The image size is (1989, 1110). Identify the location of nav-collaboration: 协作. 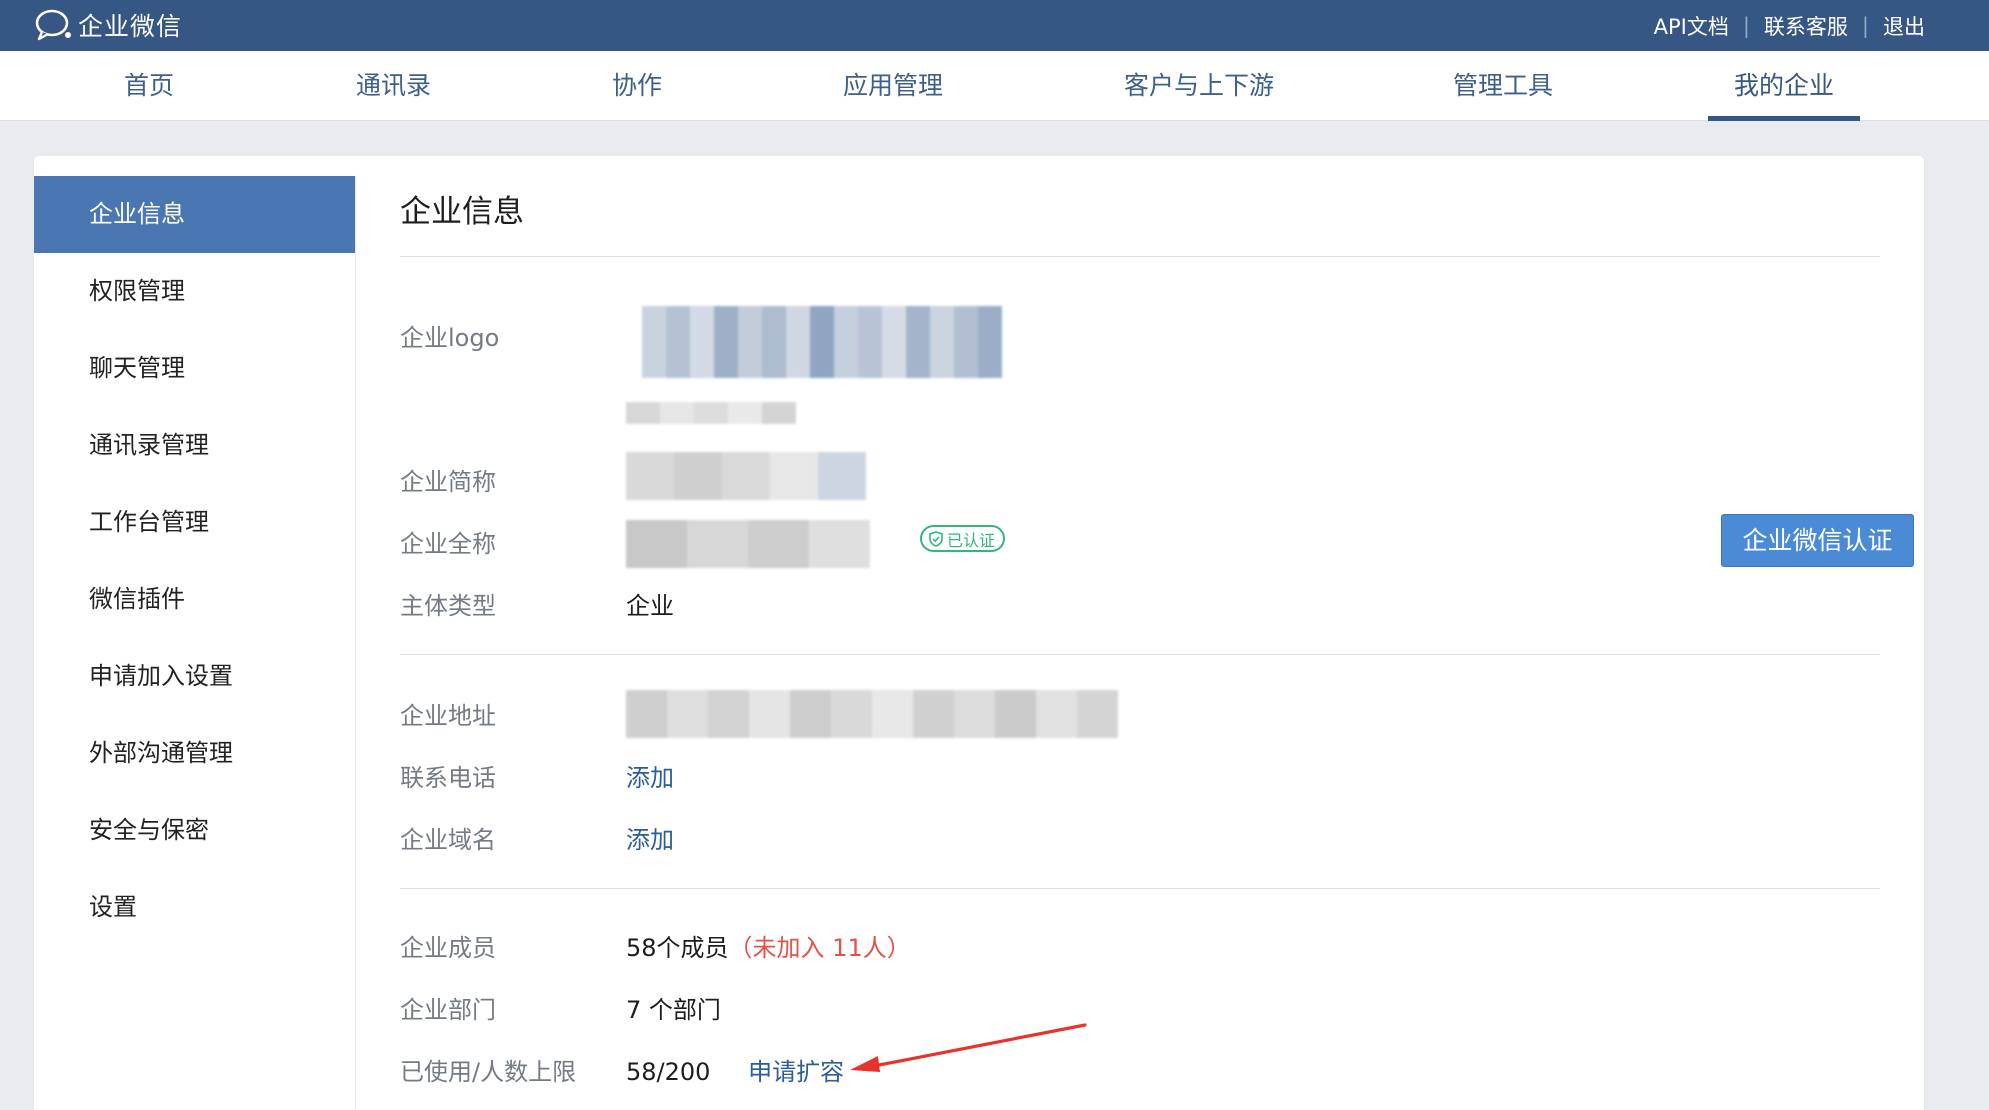
(637, 86).